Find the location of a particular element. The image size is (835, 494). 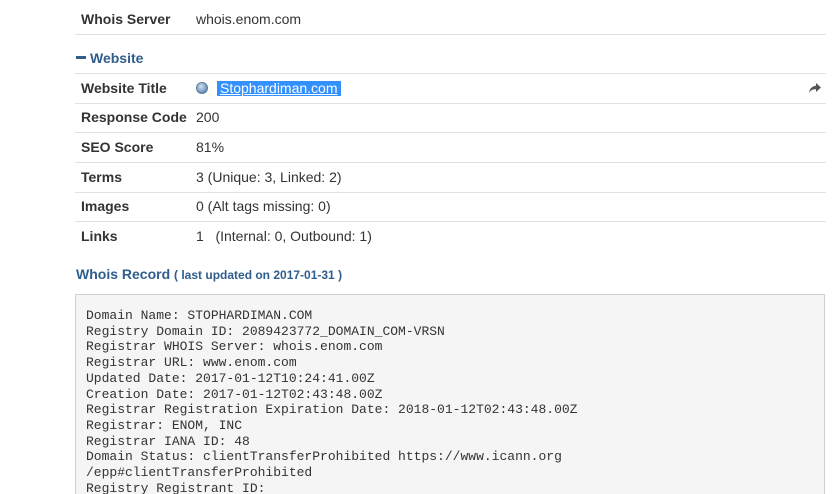

minus-icon is located at coordinates (81, 57).